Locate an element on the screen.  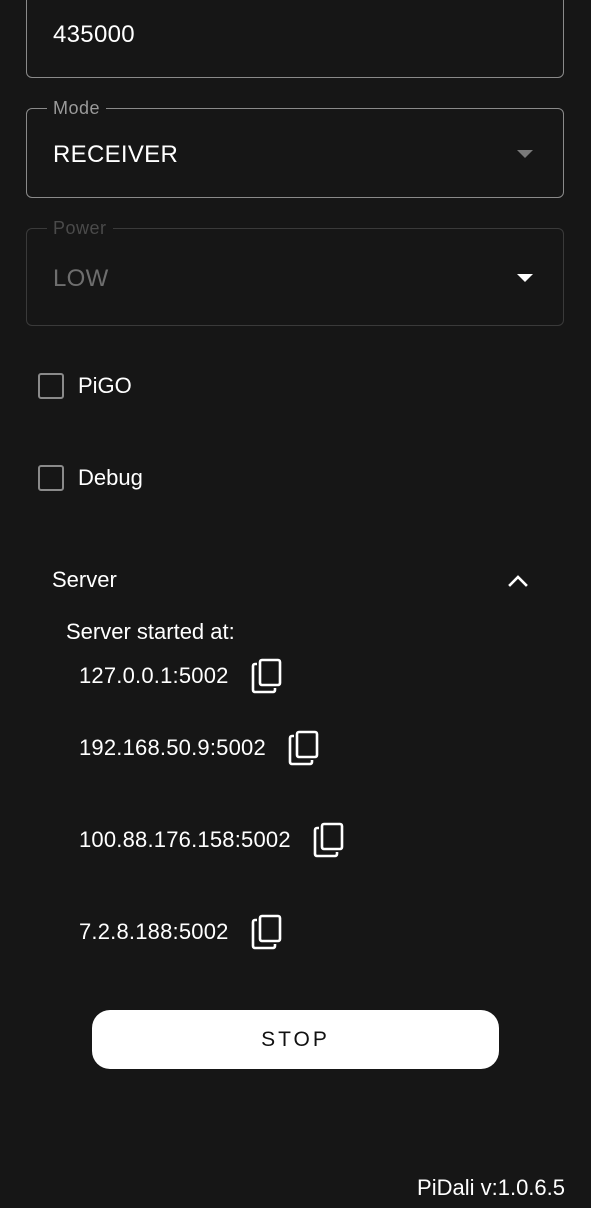
server-address: 7.2.8.188:5002 is located at coordinates (154, 931).